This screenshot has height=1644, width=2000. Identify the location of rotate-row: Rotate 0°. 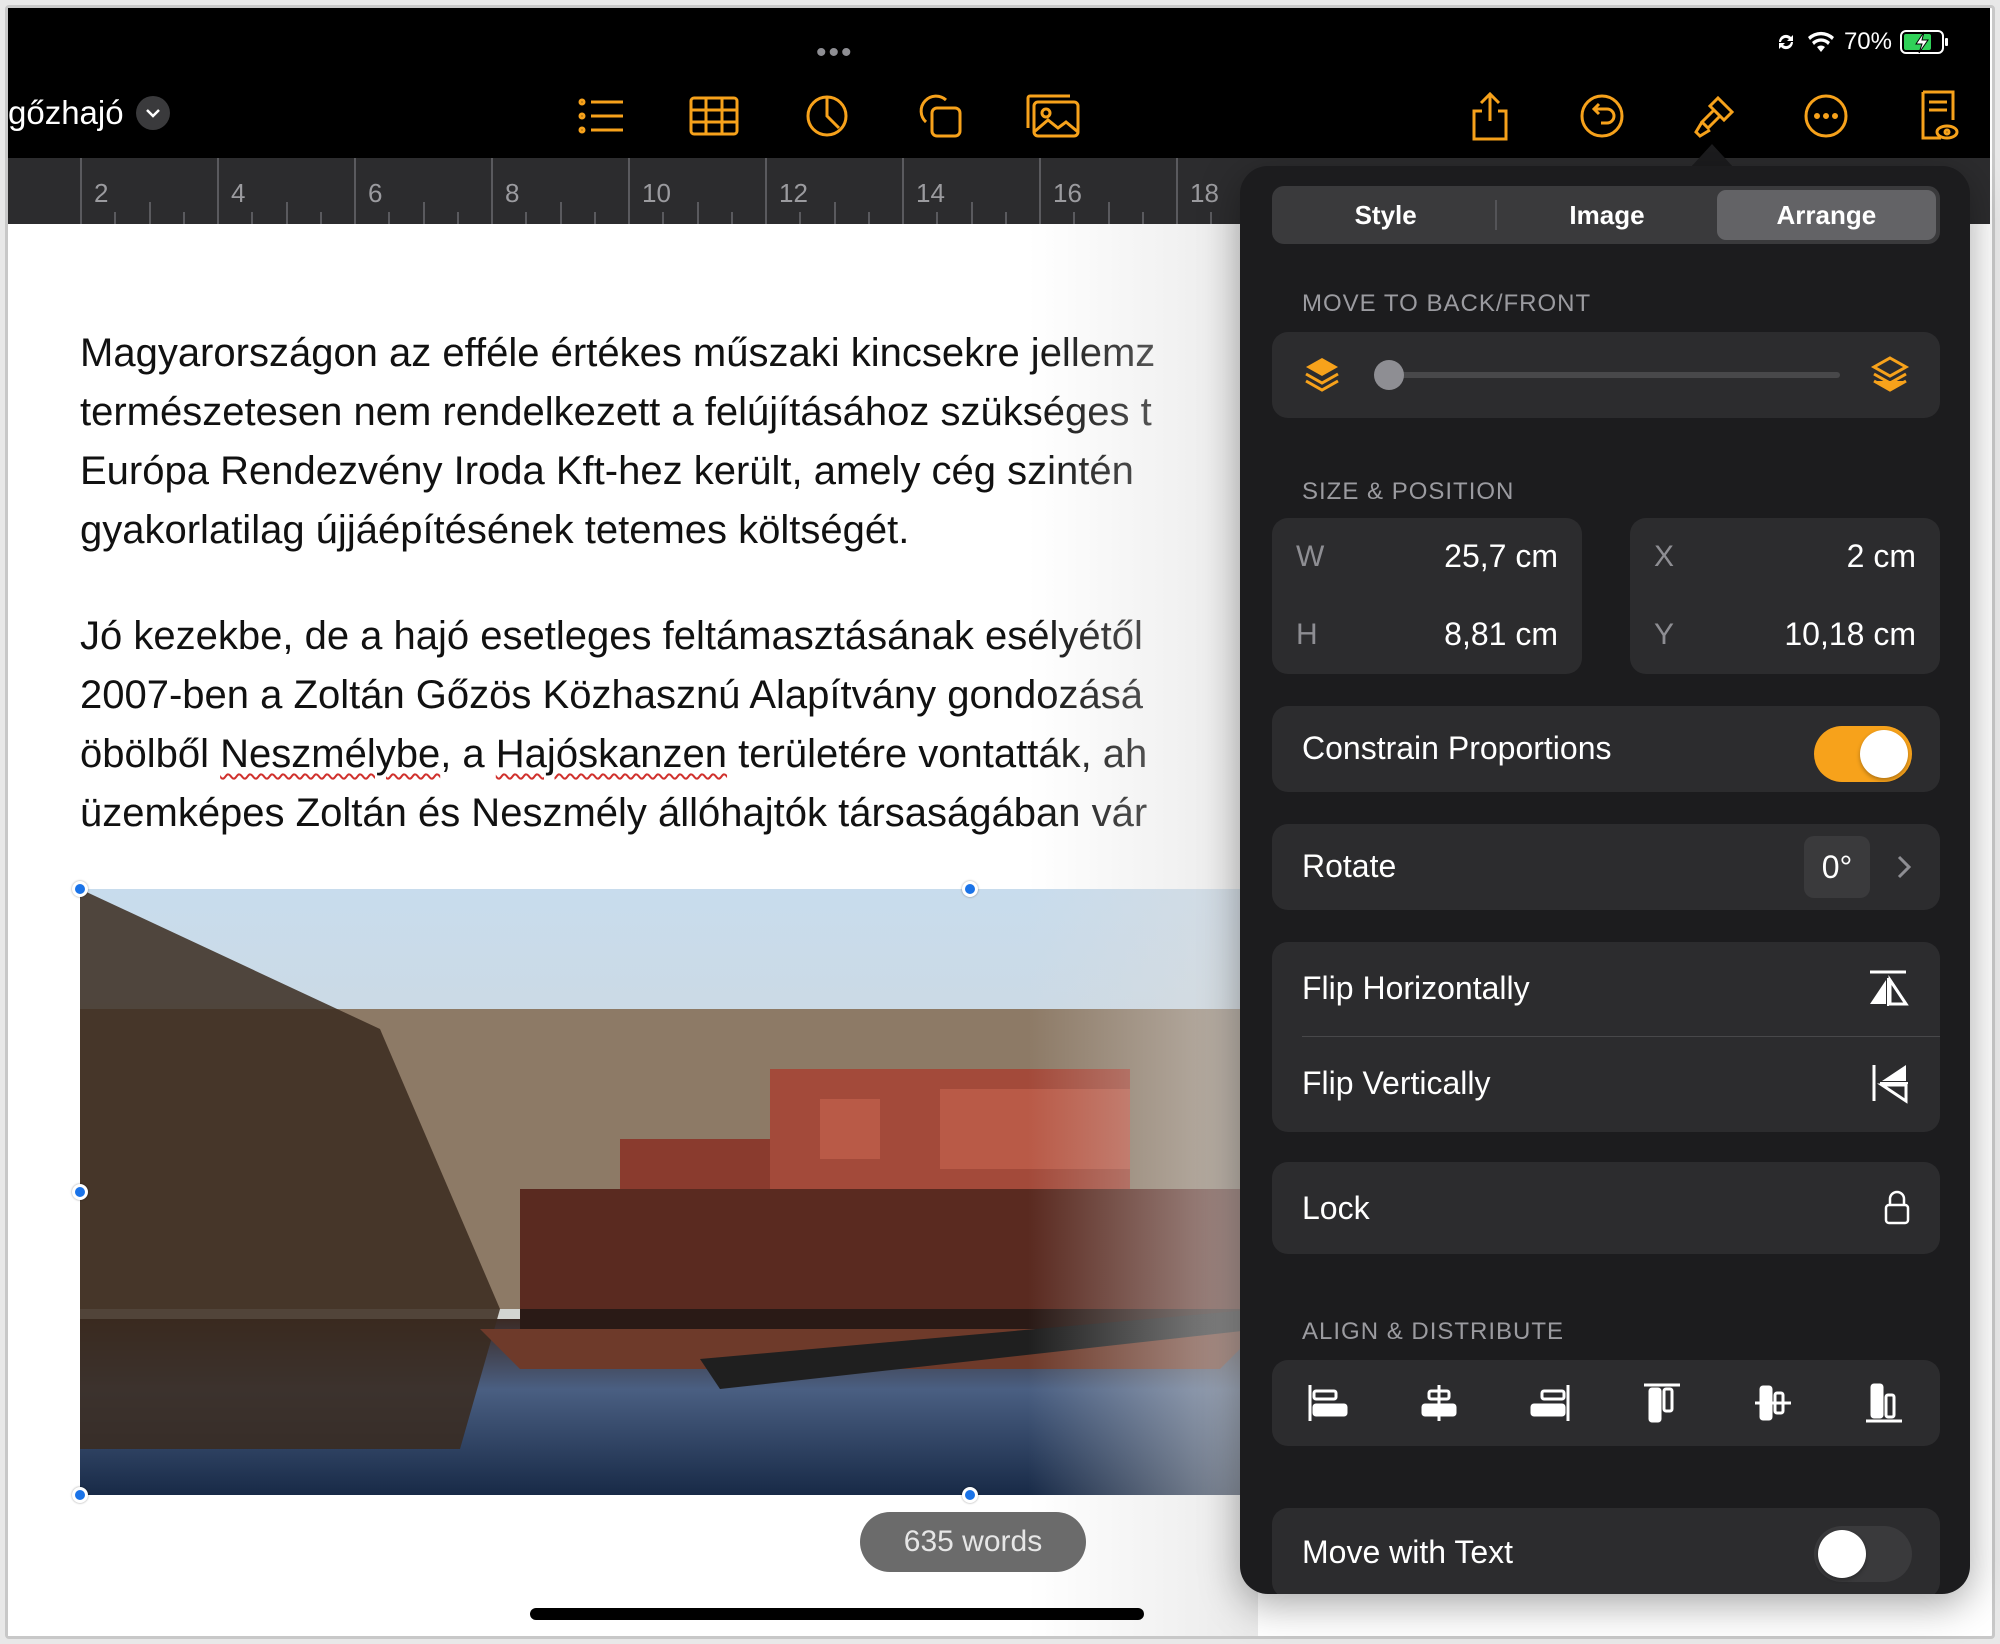
(1606, 867).